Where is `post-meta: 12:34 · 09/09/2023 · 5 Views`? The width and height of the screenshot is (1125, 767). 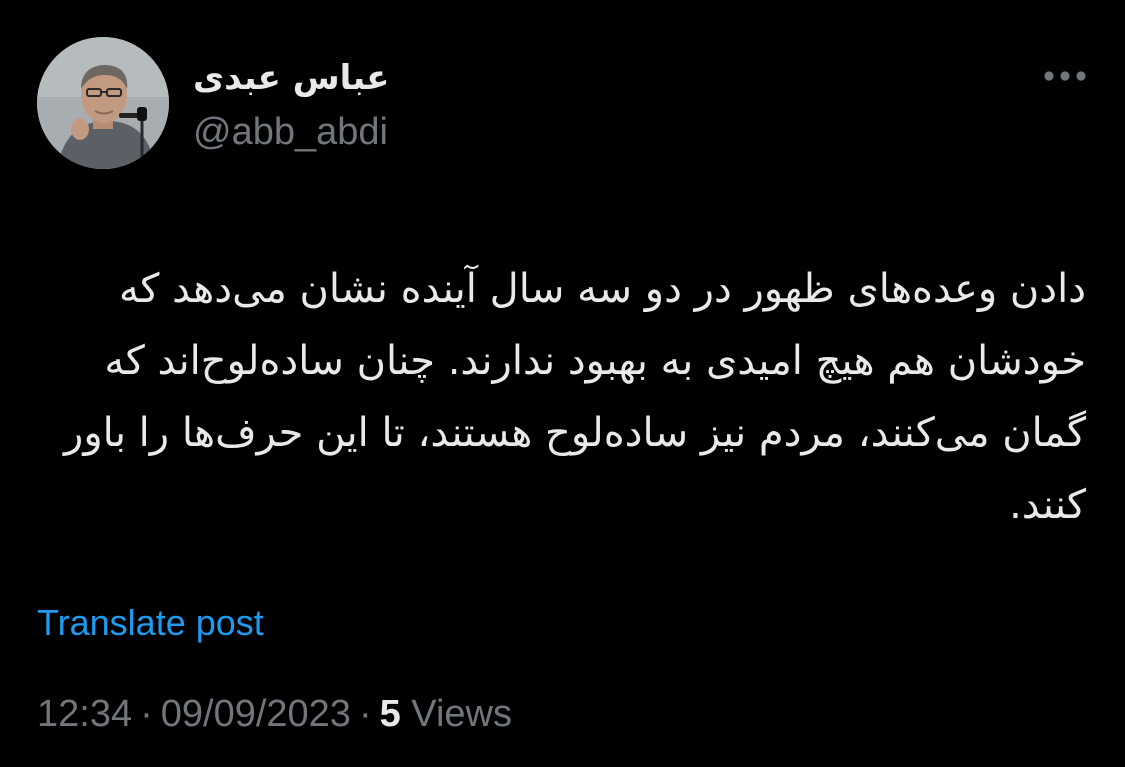 post-meta: 12:34 · 09/09/2023 · 5 Views is located at coordinates (274, 714).